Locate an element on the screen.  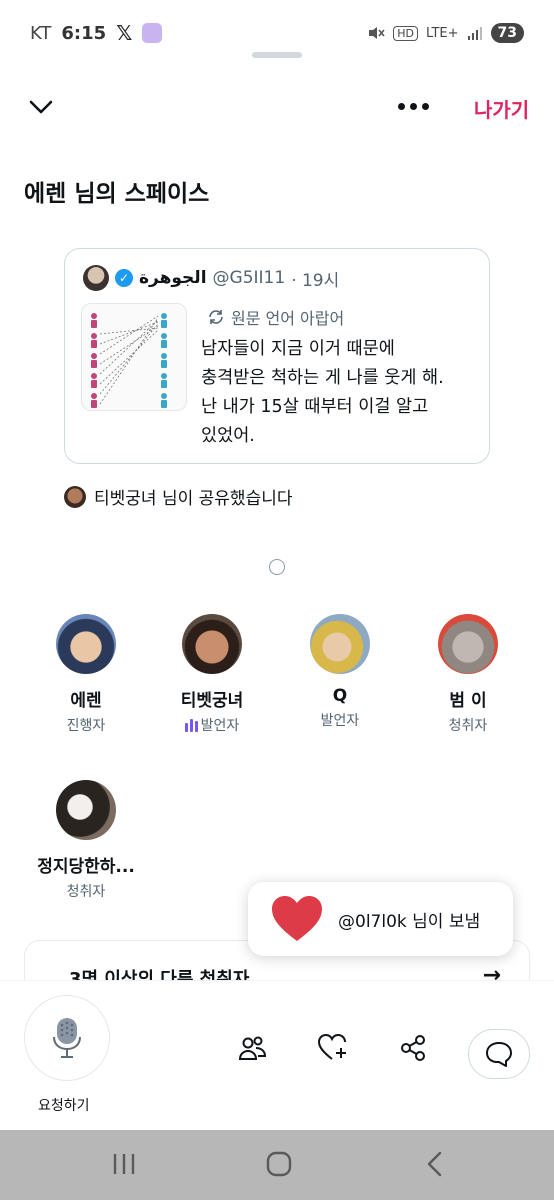
participant-name: 에렌 is located at coordinates (86, 701).